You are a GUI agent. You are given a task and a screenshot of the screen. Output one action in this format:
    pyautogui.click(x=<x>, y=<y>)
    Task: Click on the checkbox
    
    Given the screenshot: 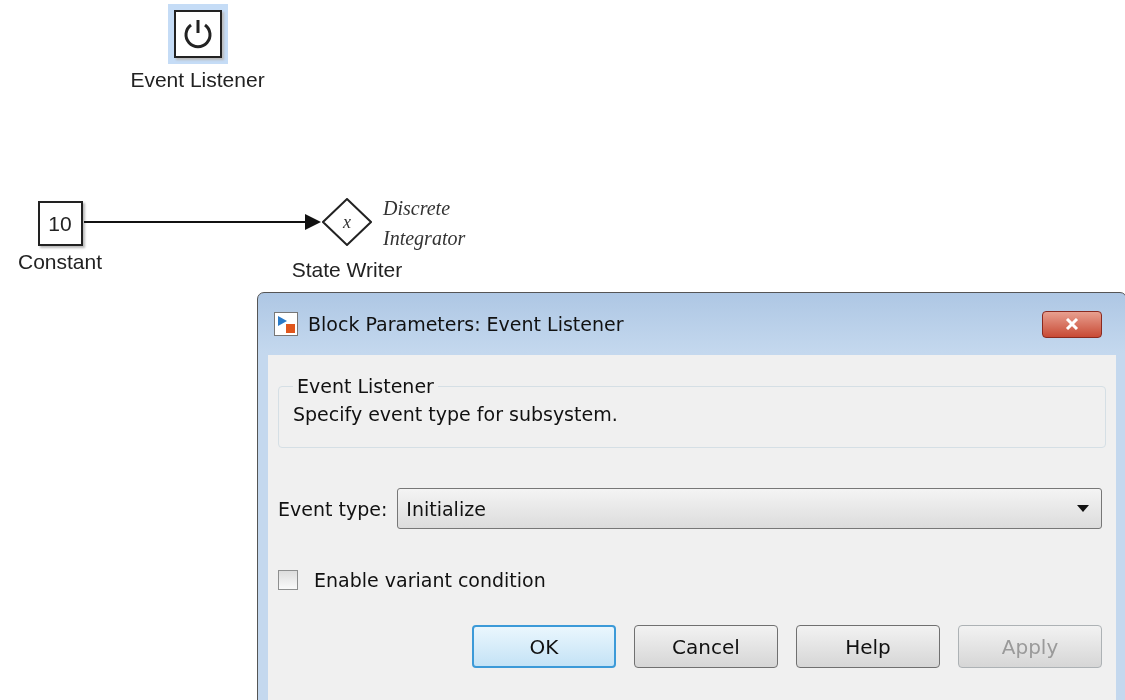 What is the action you would take?
    pyautogui.click(x=288, y=580)
    